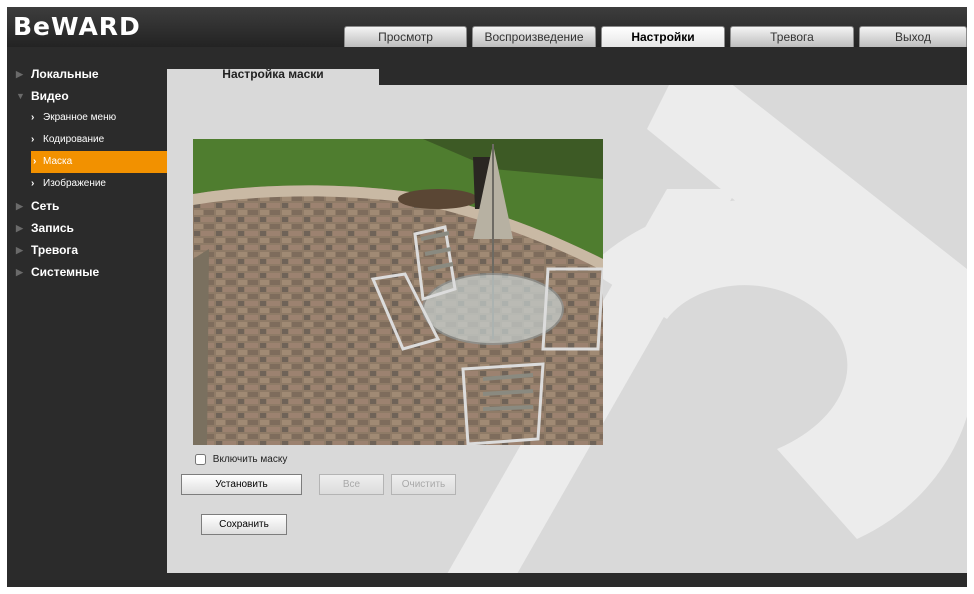  I want to click on sidebar-subitem-image: › Изображение, so click(87, 184).